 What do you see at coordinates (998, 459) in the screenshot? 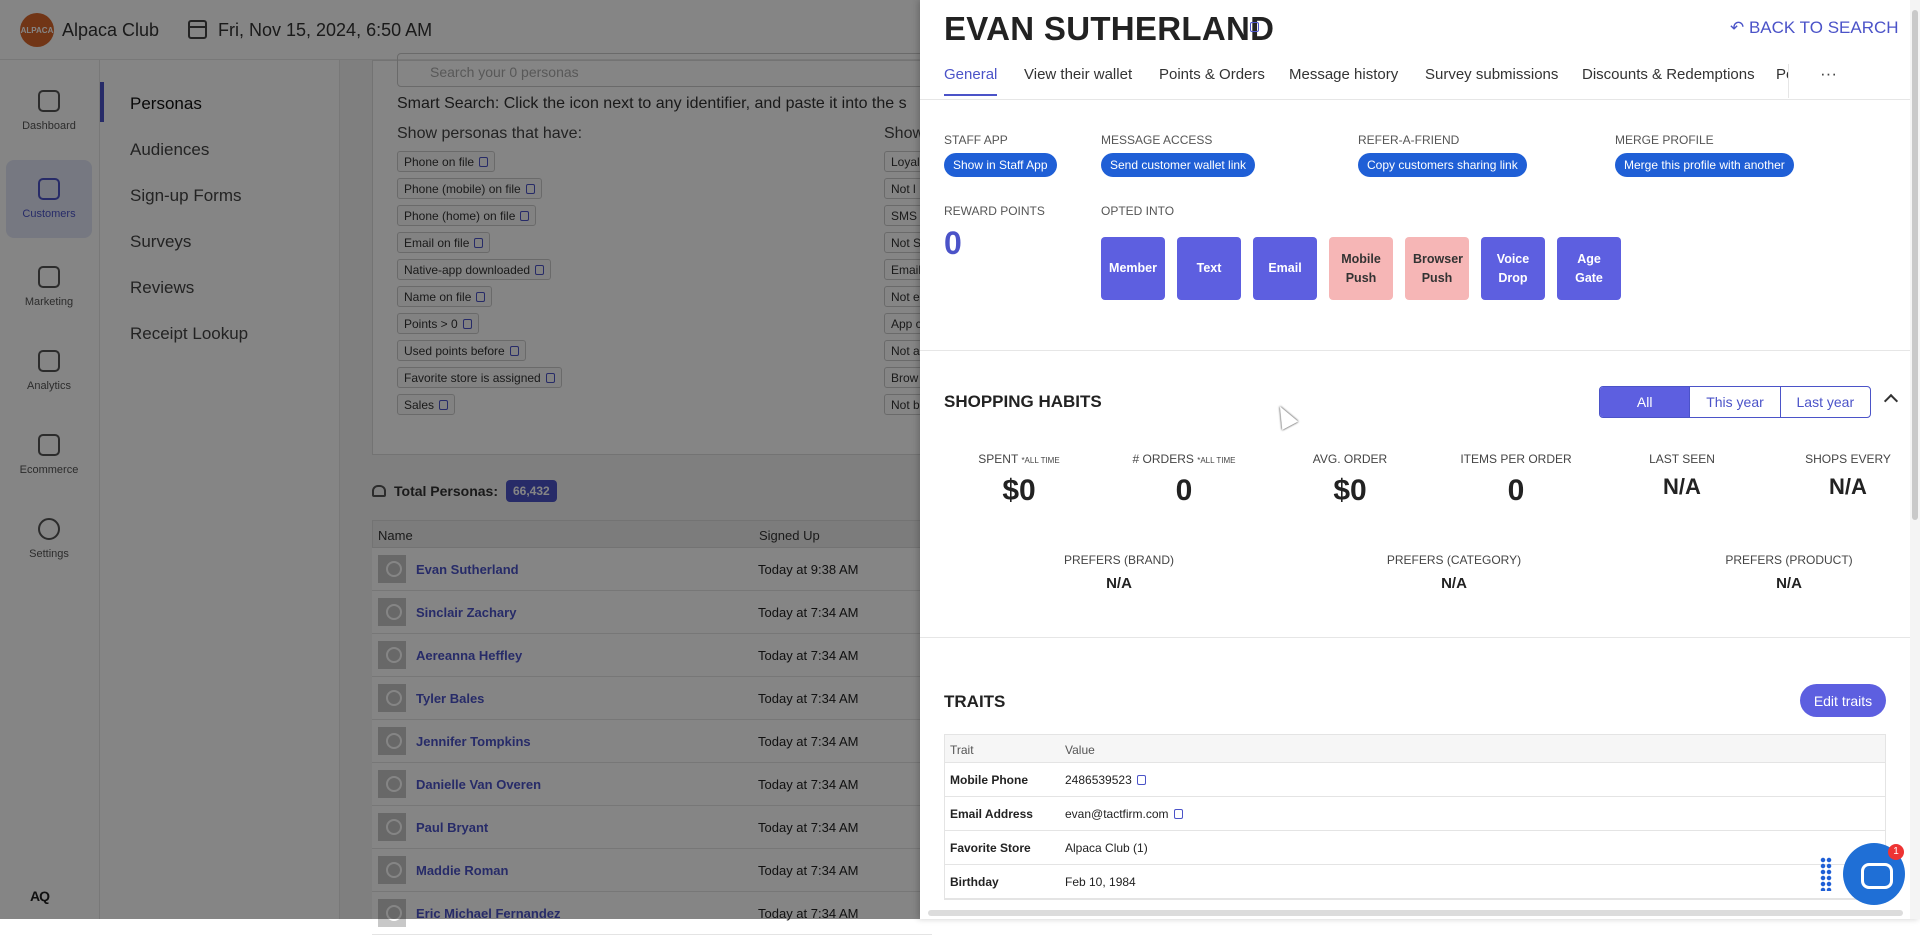
I see `stat-label: SPENT` at bounding box center [998, 459].